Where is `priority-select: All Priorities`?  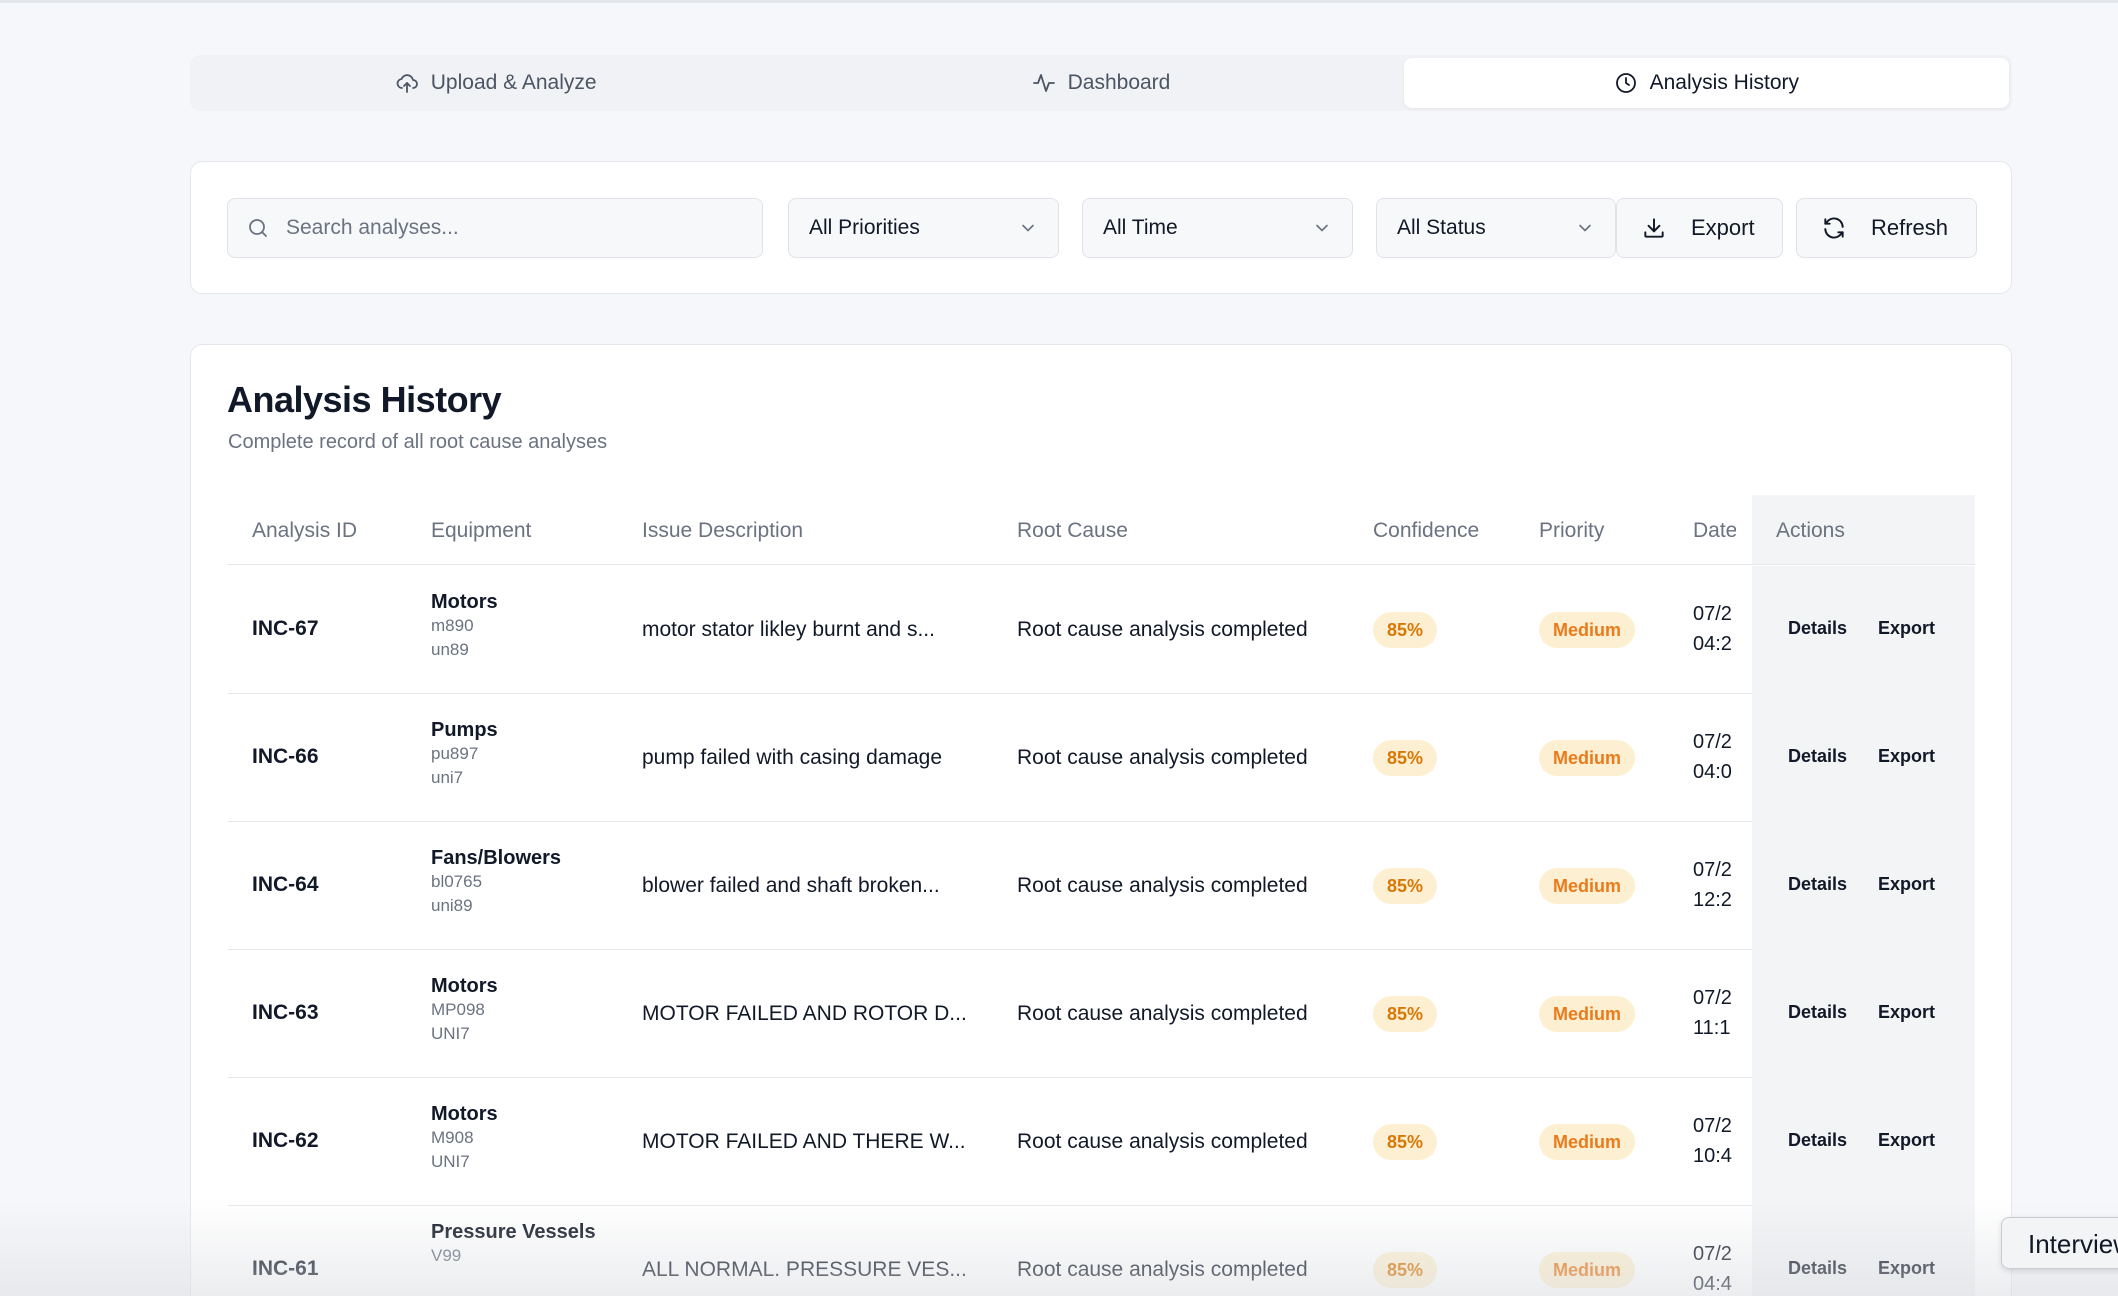
priority-select: All Priorities is located at coordinates (923, 228).